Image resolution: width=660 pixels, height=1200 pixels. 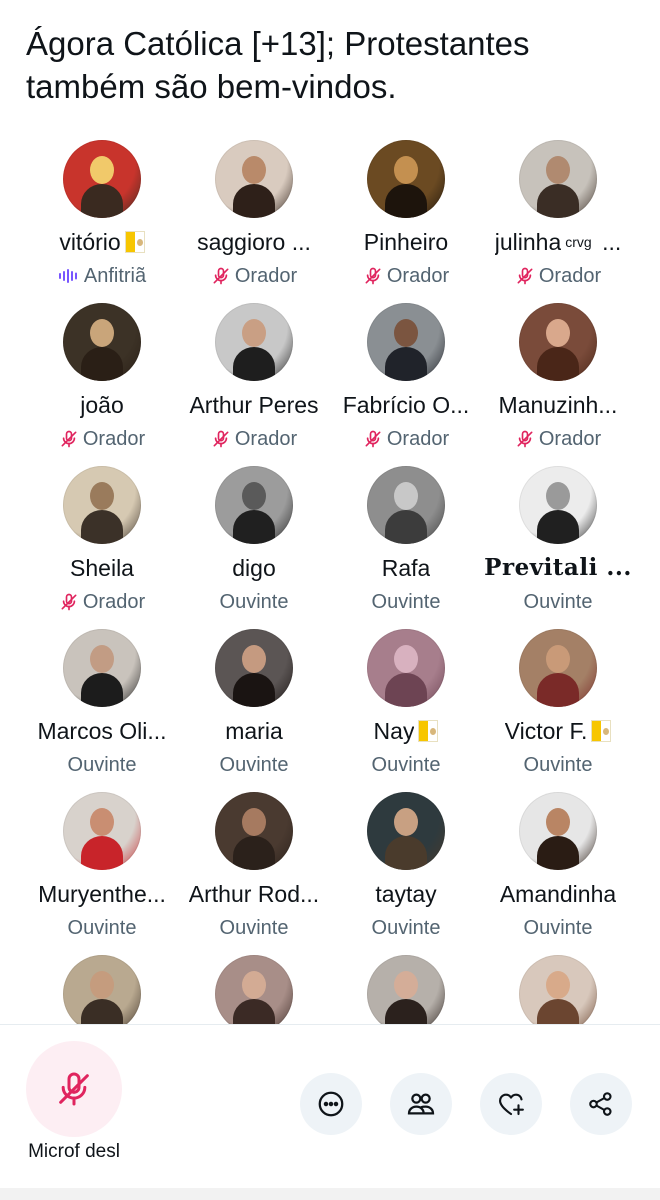 I want to click on mic-toggle-button, so click(x=74, y=1089).